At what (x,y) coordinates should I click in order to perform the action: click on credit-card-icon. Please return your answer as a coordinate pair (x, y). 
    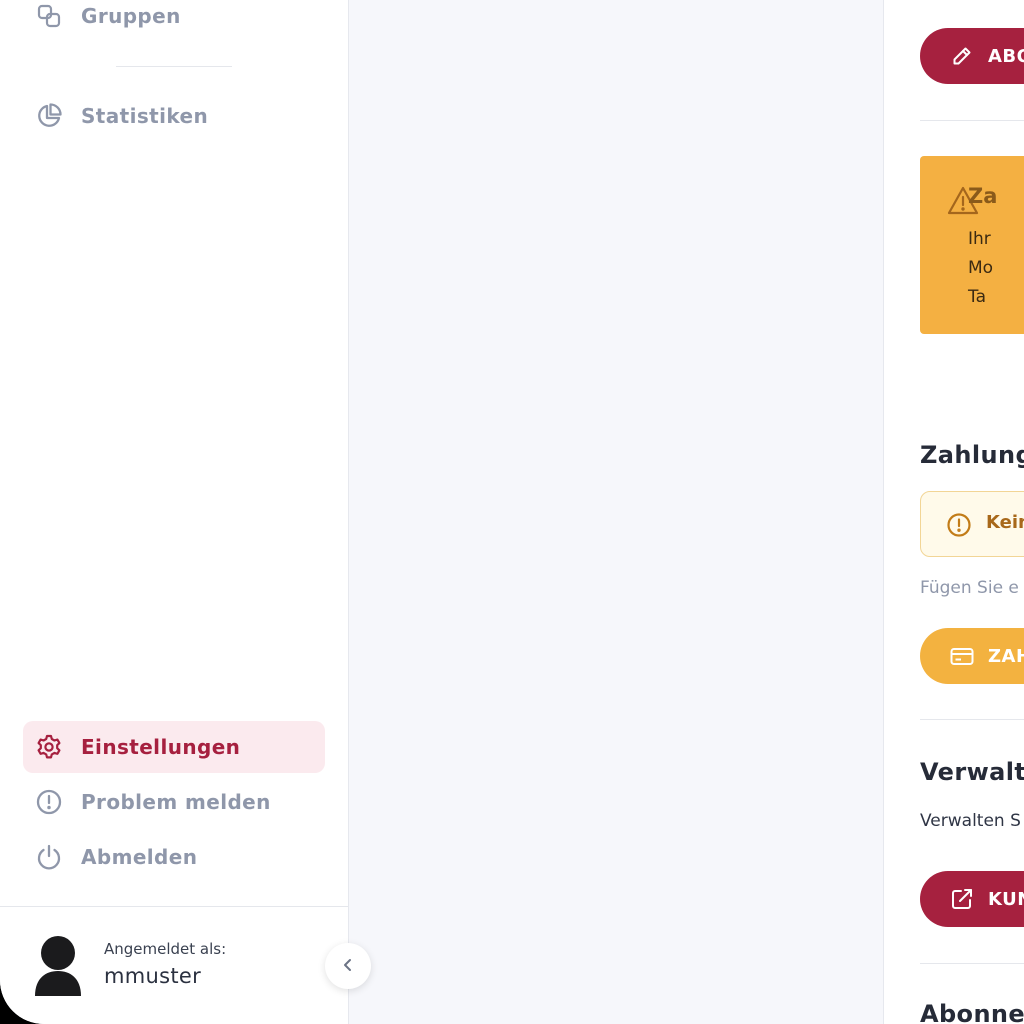
    Looking at the image, I should click on (962, 656).